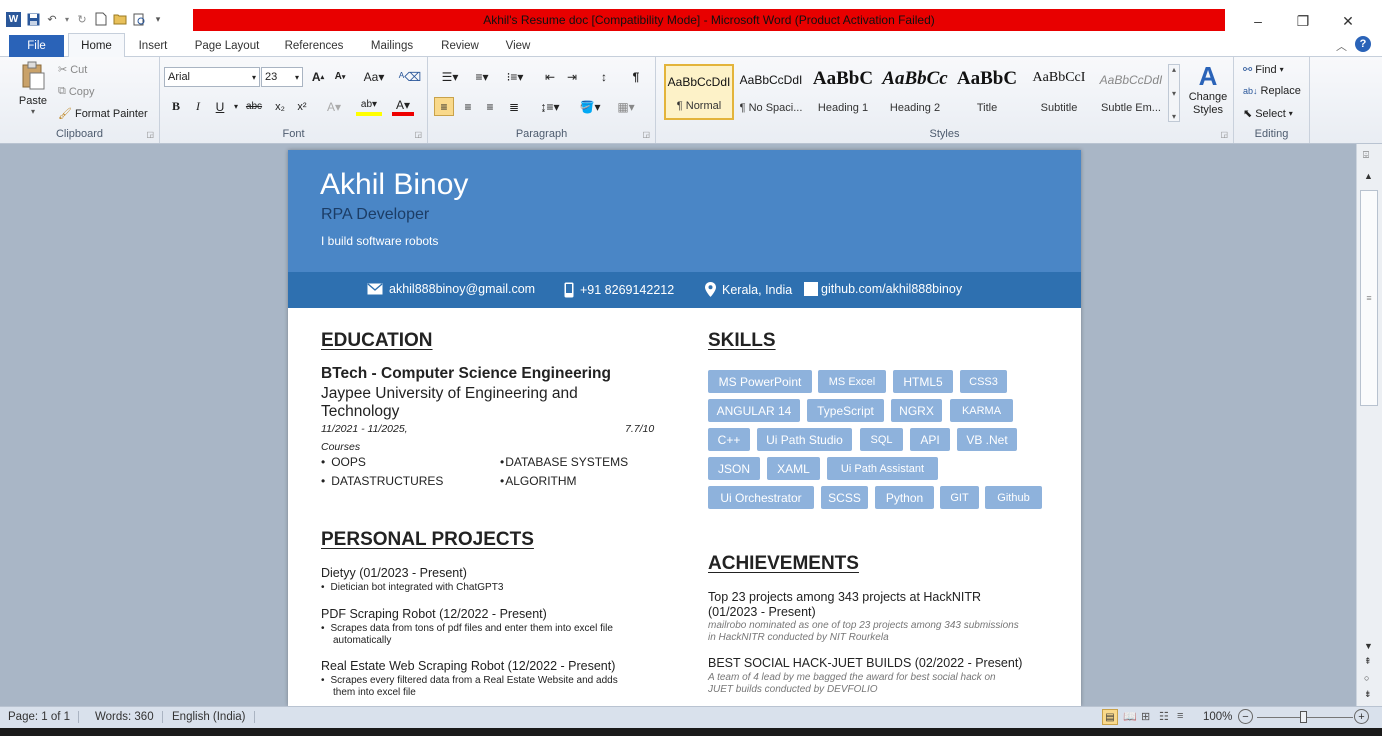 This screenshot has width=1382, height=736. Describe the element at coordinates (153, 46) in the screenshot. I see `tab-insert: Insert` at that location.